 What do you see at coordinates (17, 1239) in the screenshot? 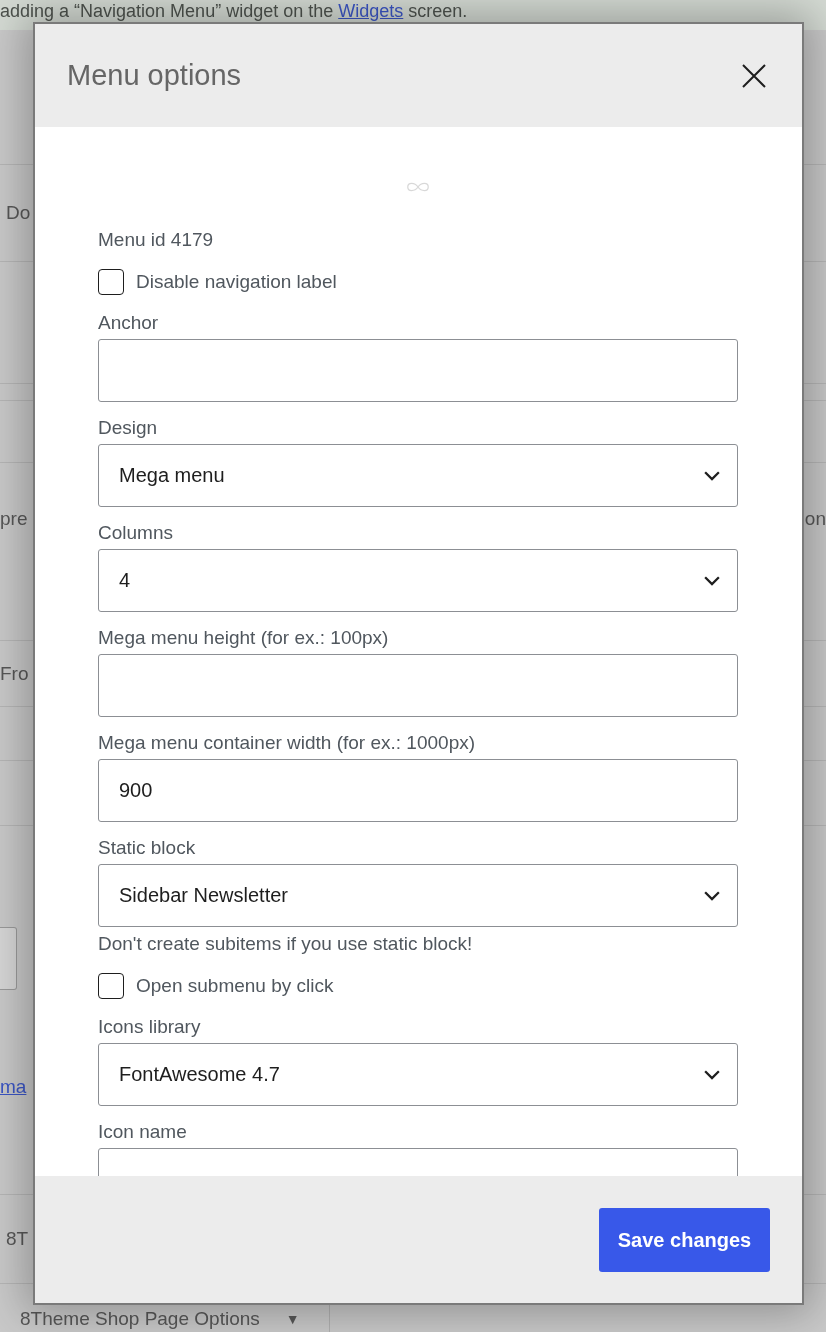
I see `text-fragment: 8T` at bounding box center [17, 1239].